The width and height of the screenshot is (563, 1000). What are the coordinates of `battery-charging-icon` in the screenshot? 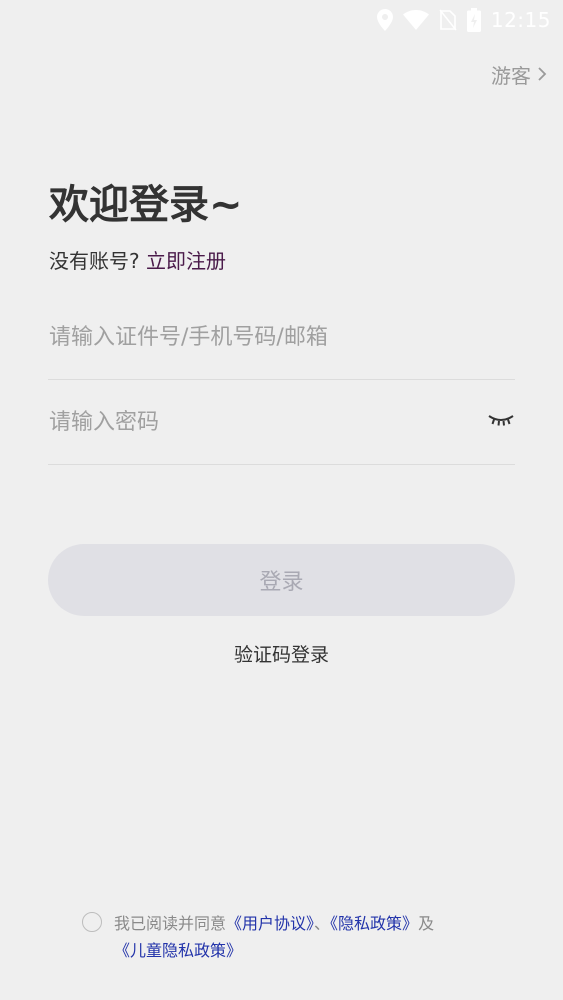 It's located at (473, 20).